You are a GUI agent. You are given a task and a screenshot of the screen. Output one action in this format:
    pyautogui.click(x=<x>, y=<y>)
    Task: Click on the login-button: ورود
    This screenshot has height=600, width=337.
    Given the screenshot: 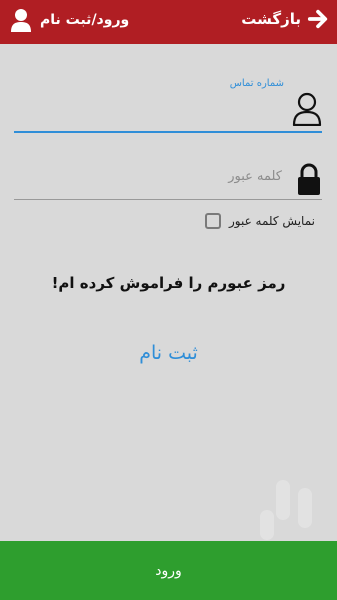 What is the action you would take?
    pyautogui.click(x=168, y=570)
    